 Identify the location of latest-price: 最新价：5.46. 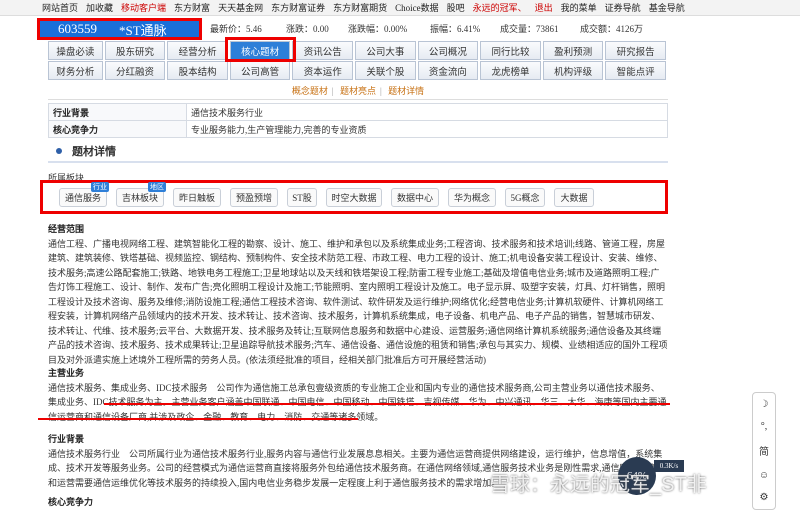
(236, 29).